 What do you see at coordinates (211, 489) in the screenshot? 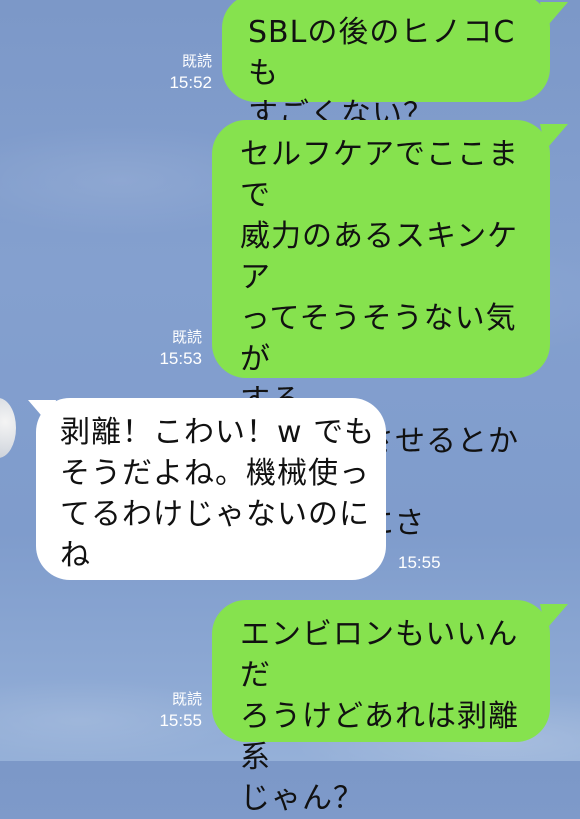
I see `message-bubble-incoming: 剥離！こわい！w でも そうだよね。機械使っ てるわけじゃないのに ね` at bounding box center [211, 489].